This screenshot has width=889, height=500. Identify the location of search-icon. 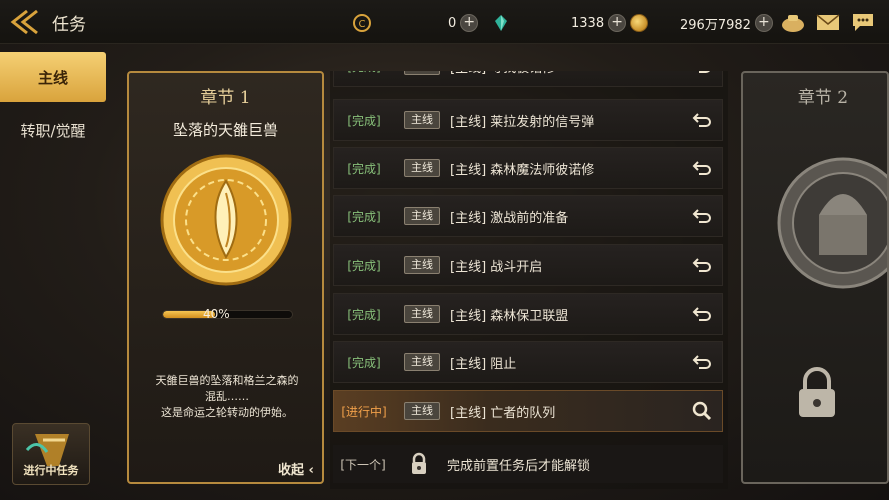
(702, 411).